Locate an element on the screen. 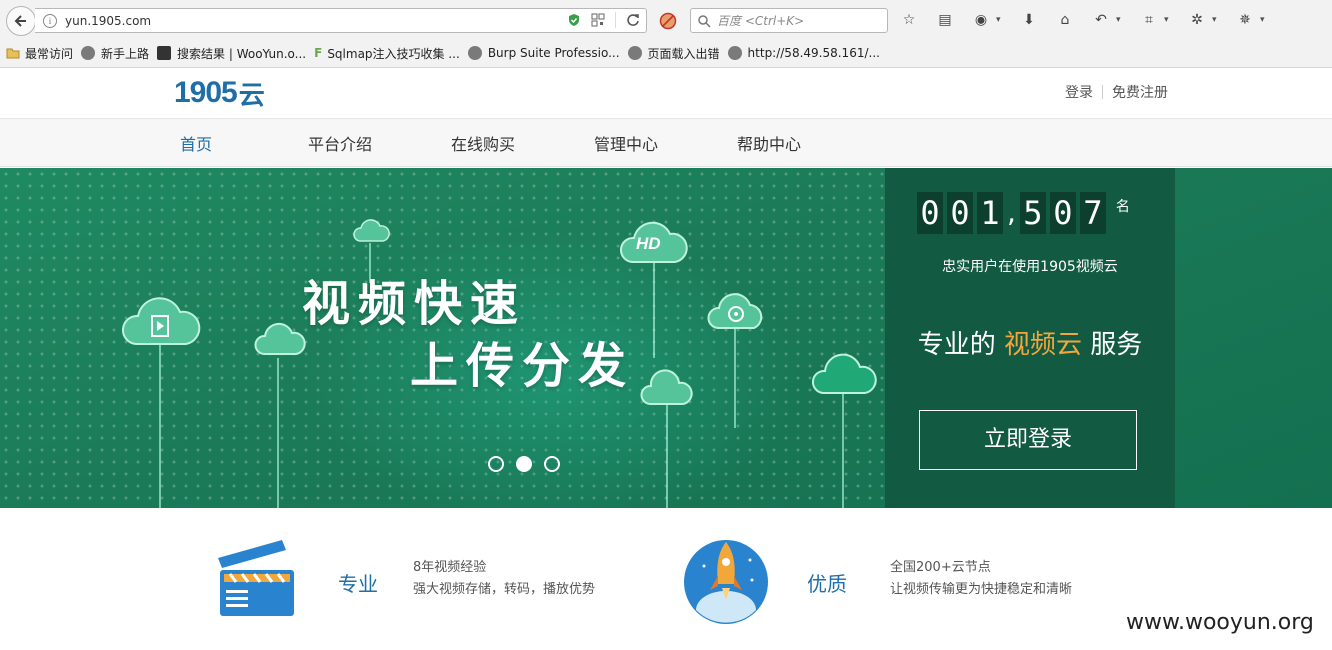 The image size is (1332, 650). hero-slogan-line1: 视频快速 is located at coordinates (414, 304).